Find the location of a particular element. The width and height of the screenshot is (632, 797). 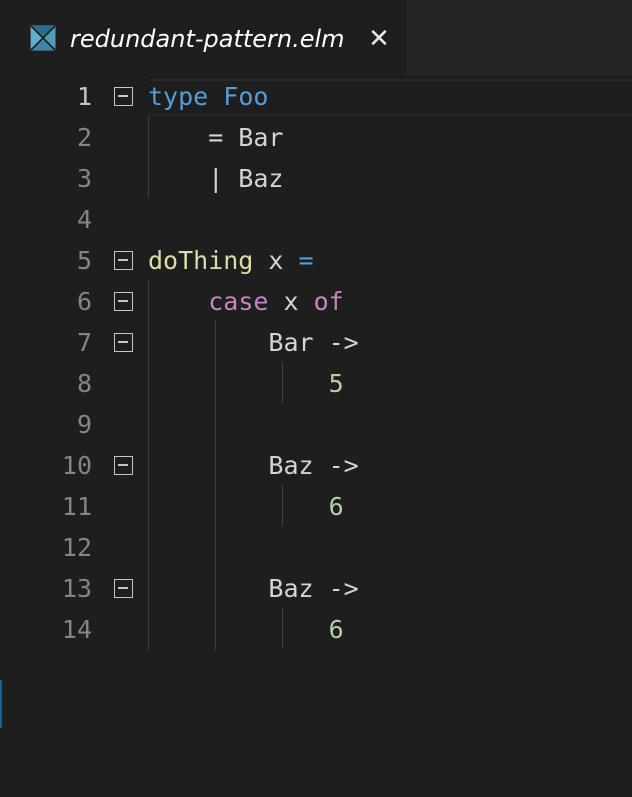

code-text: = Bar is located at coordinates (216, 137).